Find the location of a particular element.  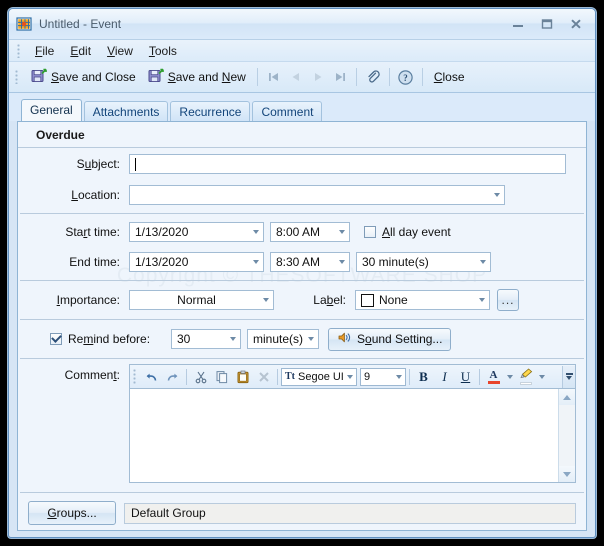

group-footer: Groups... Default Group is located at coordinates (302, 513).